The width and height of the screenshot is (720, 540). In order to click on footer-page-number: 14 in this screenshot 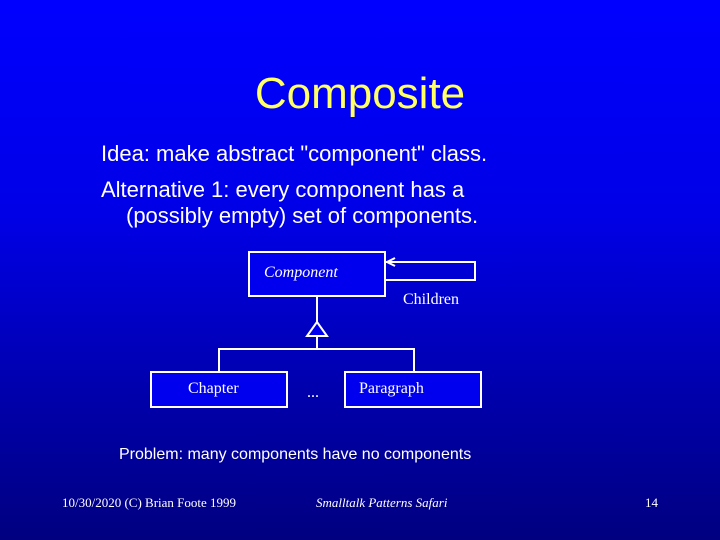, I will do `click(651, 502)`.